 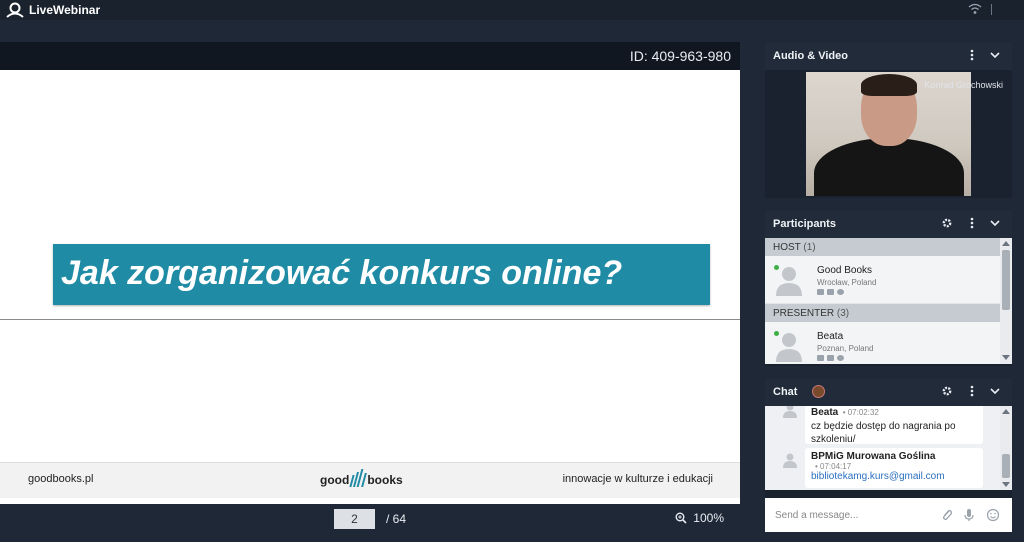 I want to click on group-label: PRESENTER, so click(x=804, y=313).